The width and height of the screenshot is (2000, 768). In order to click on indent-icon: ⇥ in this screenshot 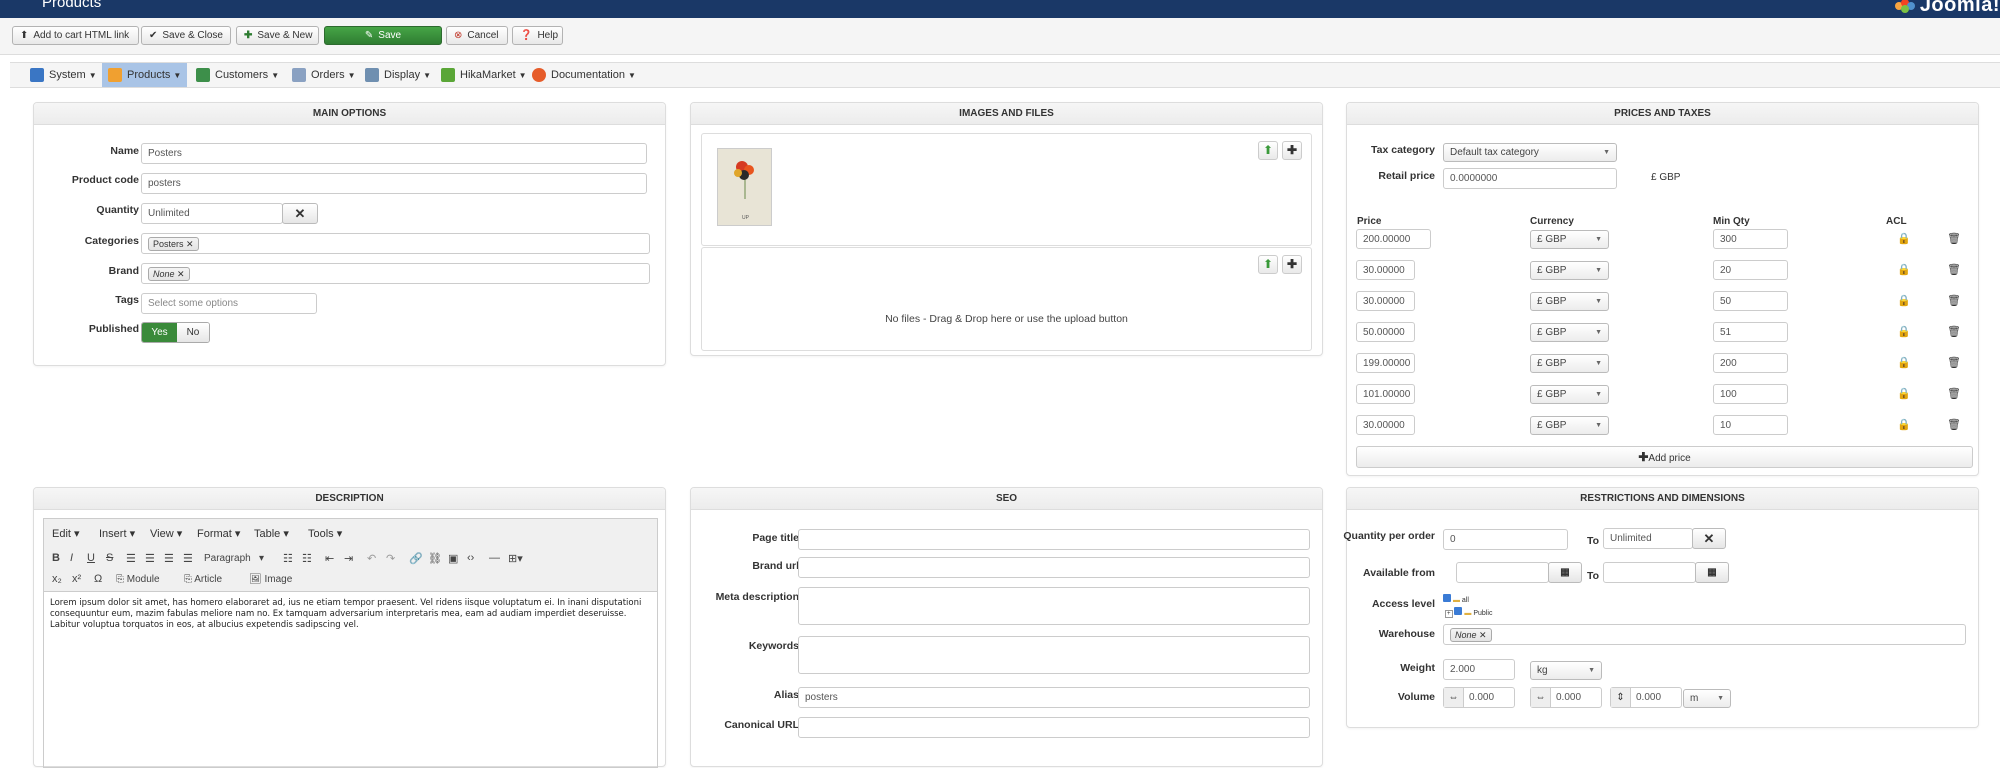, I will do `click(348, 558)`.